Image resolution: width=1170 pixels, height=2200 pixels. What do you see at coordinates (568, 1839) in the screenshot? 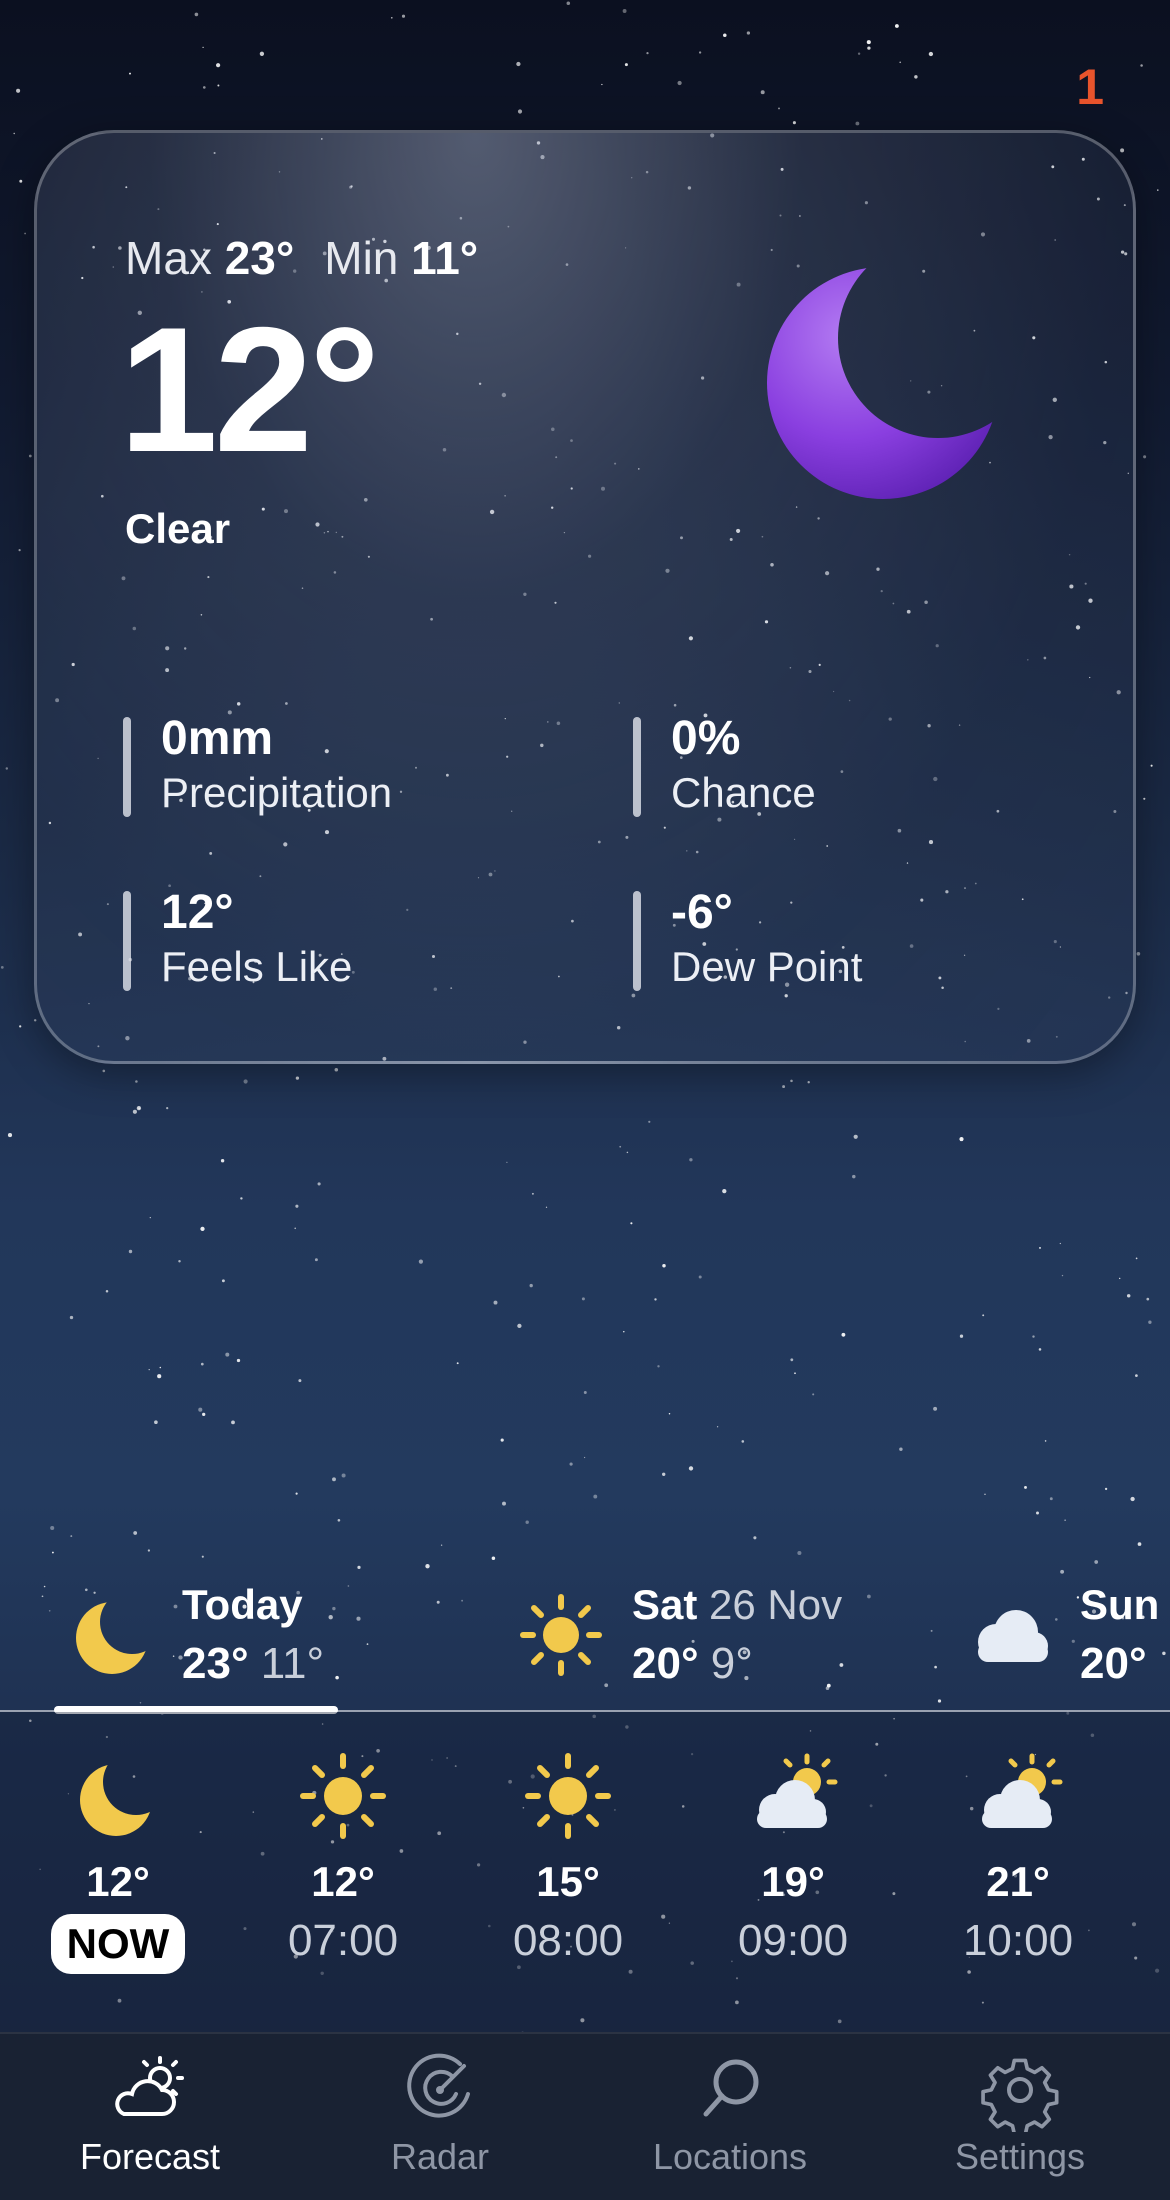
I see `hour-item: 15° 08:00` at bounding box center [568, 1839].